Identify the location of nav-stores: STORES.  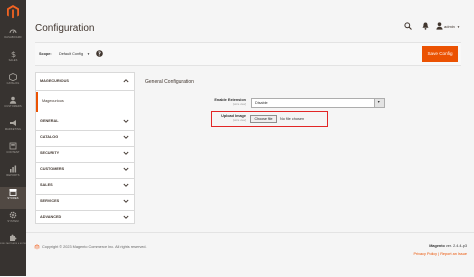
(13, 198).